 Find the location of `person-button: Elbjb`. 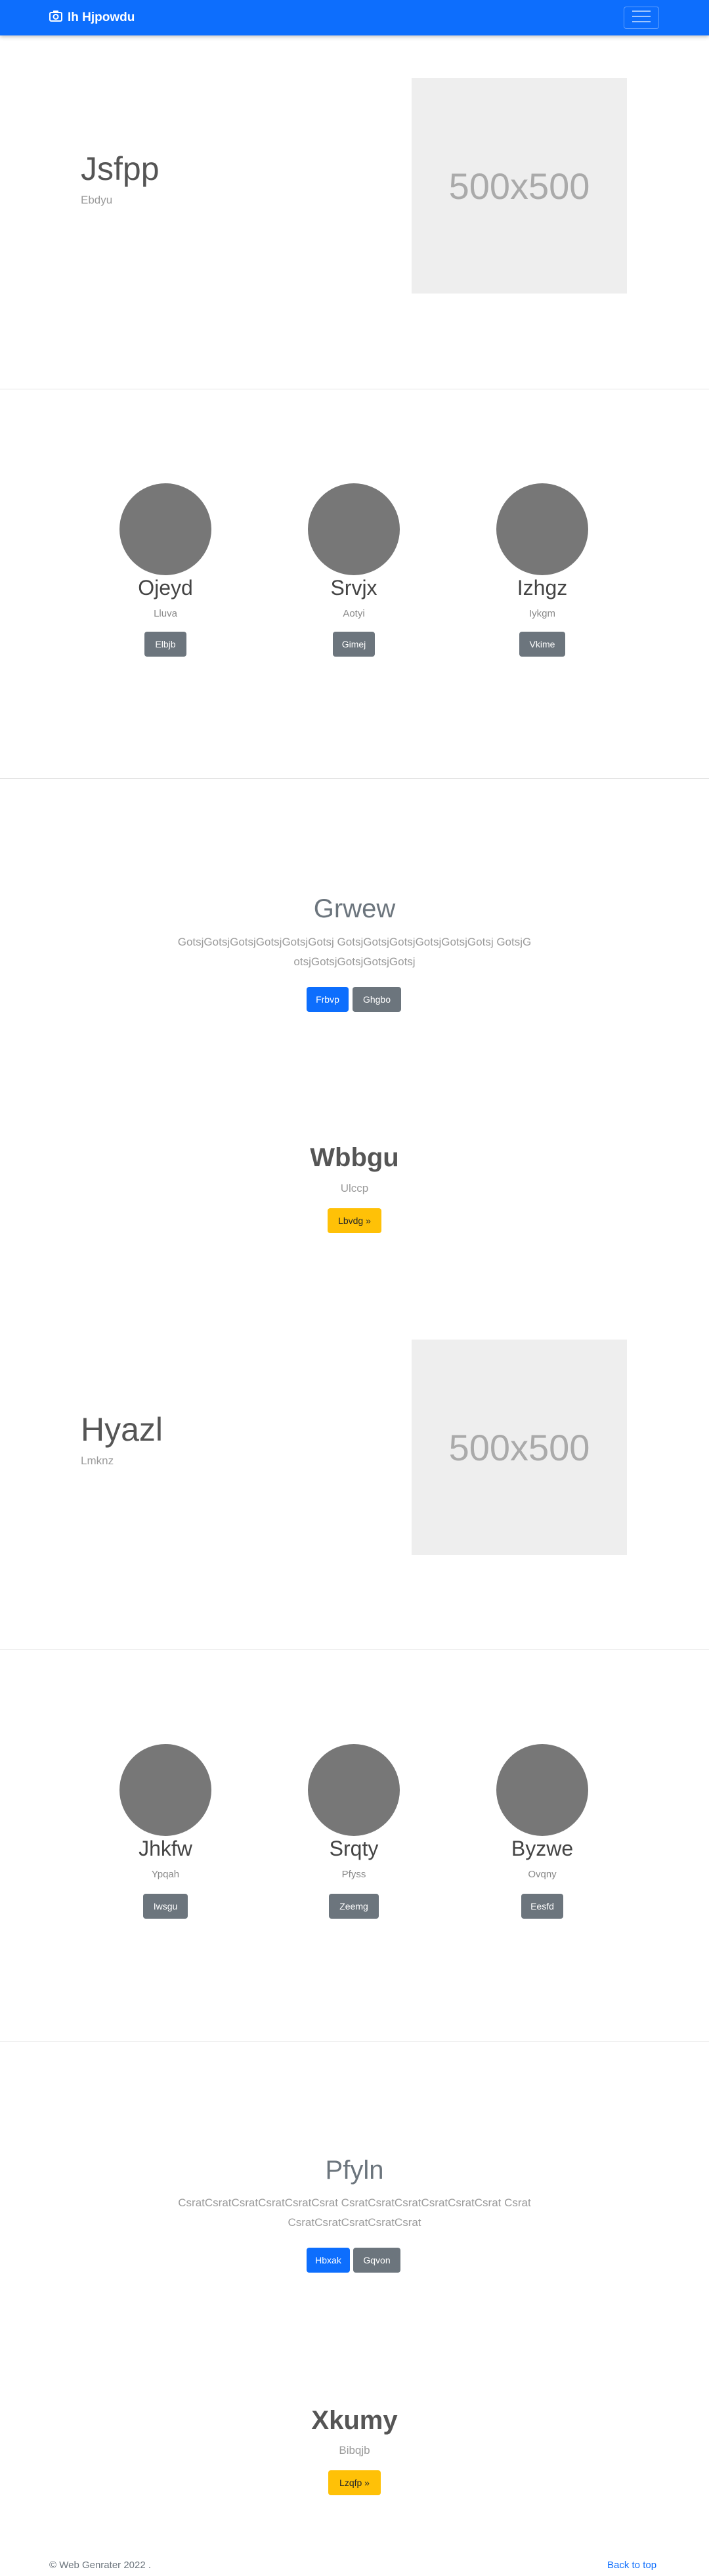

person-button: Elbjb is located at coordinates (165, 645).